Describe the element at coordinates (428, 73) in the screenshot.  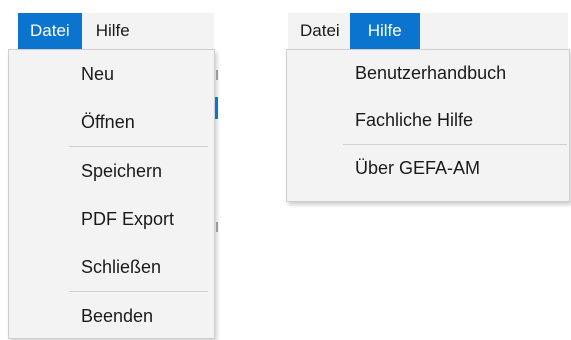
I see `menu-item-benutzerhandbuch: Benutzerhandbuch` at that location.